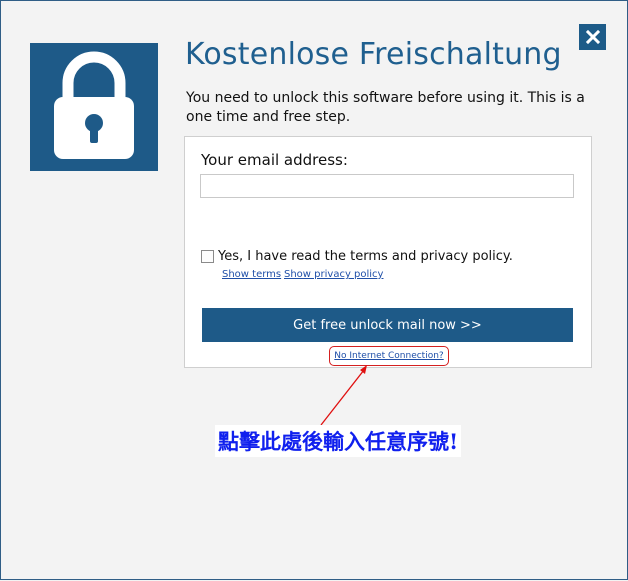 This screenshot has width=628, height=581. What do you see at coordinates (251, 274) in the screenshot?
I see `show-terms-link: Show terms` at bounding box center [251, 274].